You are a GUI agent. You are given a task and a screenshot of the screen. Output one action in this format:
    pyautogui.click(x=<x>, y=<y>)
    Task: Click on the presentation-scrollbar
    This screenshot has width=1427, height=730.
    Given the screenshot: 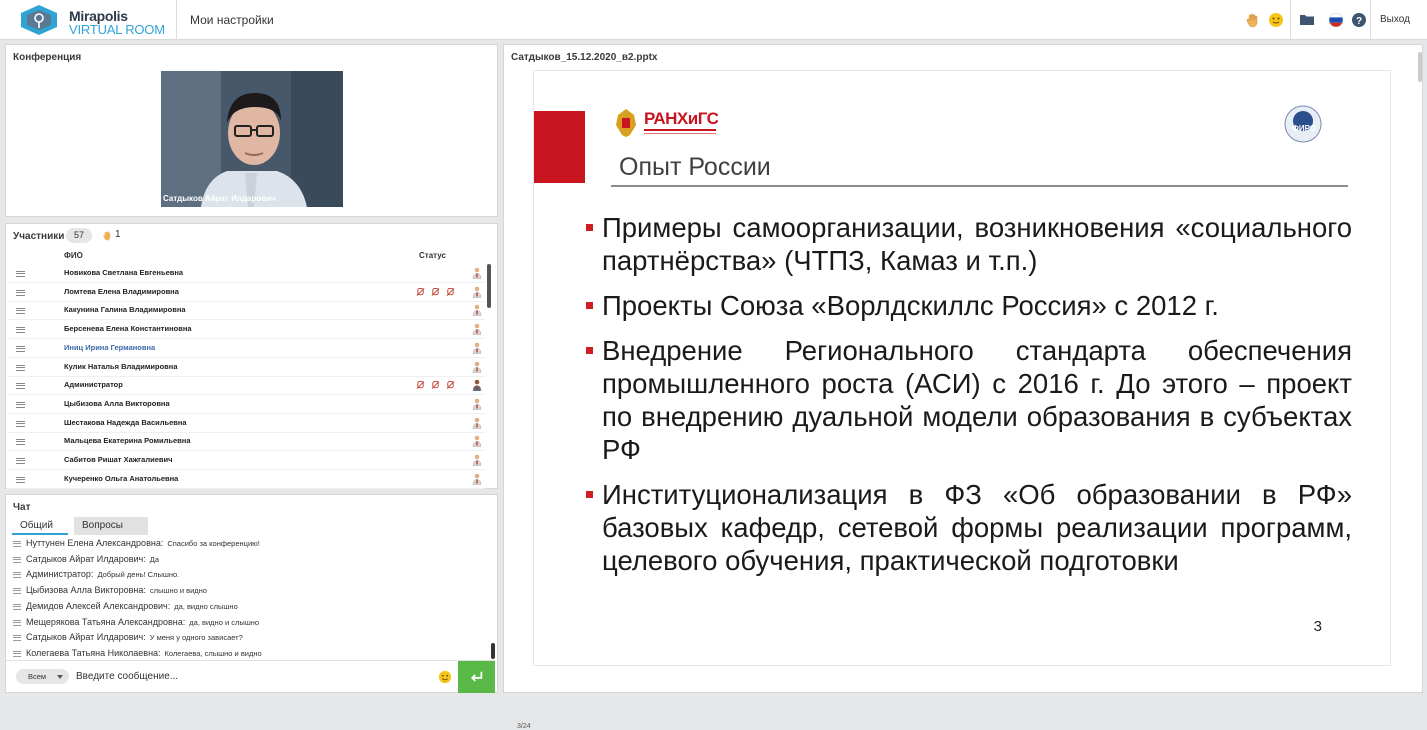 What is the action you would take?
    pyautogui.click(x=1420, y=67)
    